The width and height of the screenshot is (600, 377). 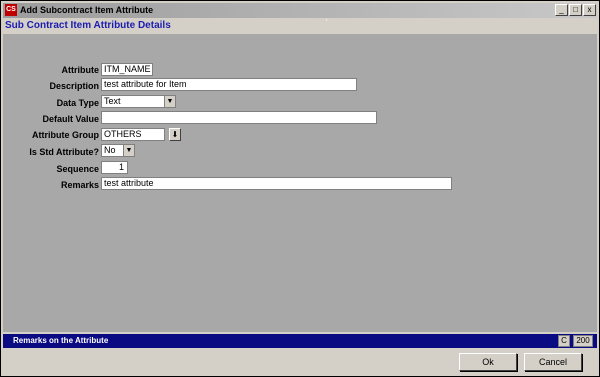 What do you see at coordinates (64, 152) in the screenshot?
I see `is-std-attribute-label: Is Std Attribute?` at bounding box center [64, 152].